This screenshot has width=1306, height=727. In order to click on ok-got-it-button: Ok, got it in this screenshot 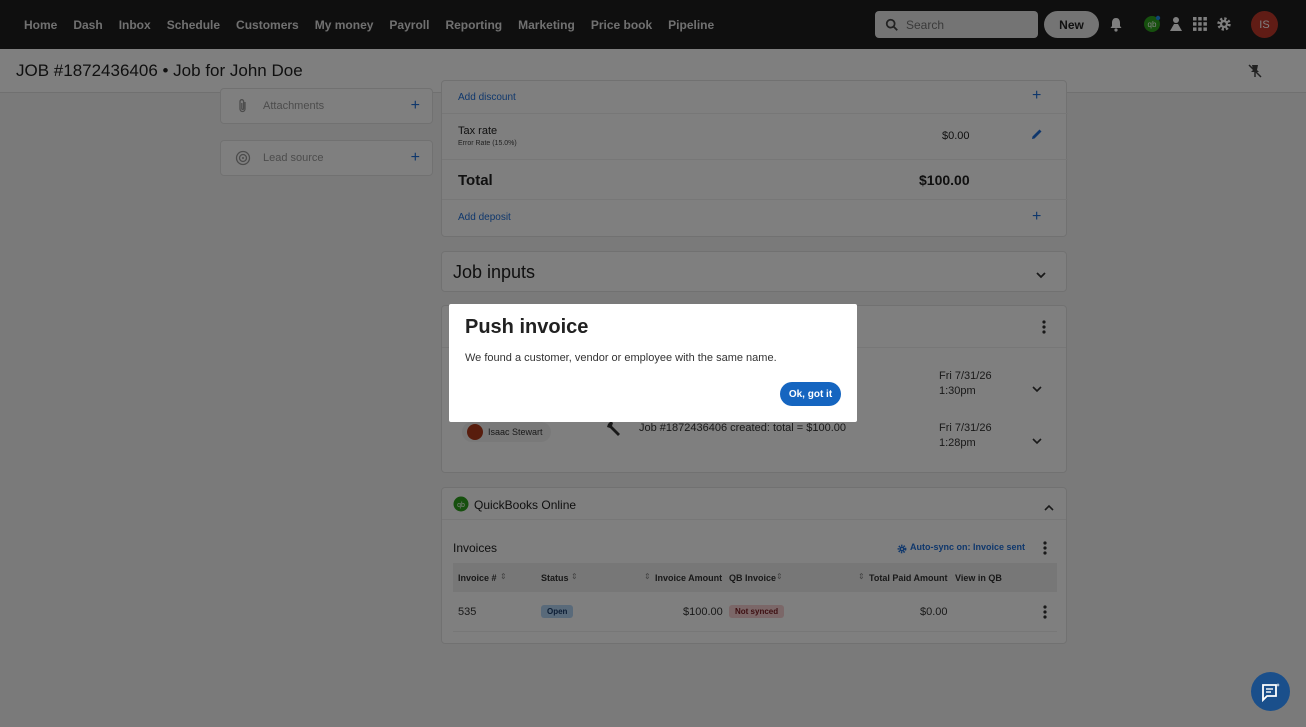, I will do `click(810, 394)`.